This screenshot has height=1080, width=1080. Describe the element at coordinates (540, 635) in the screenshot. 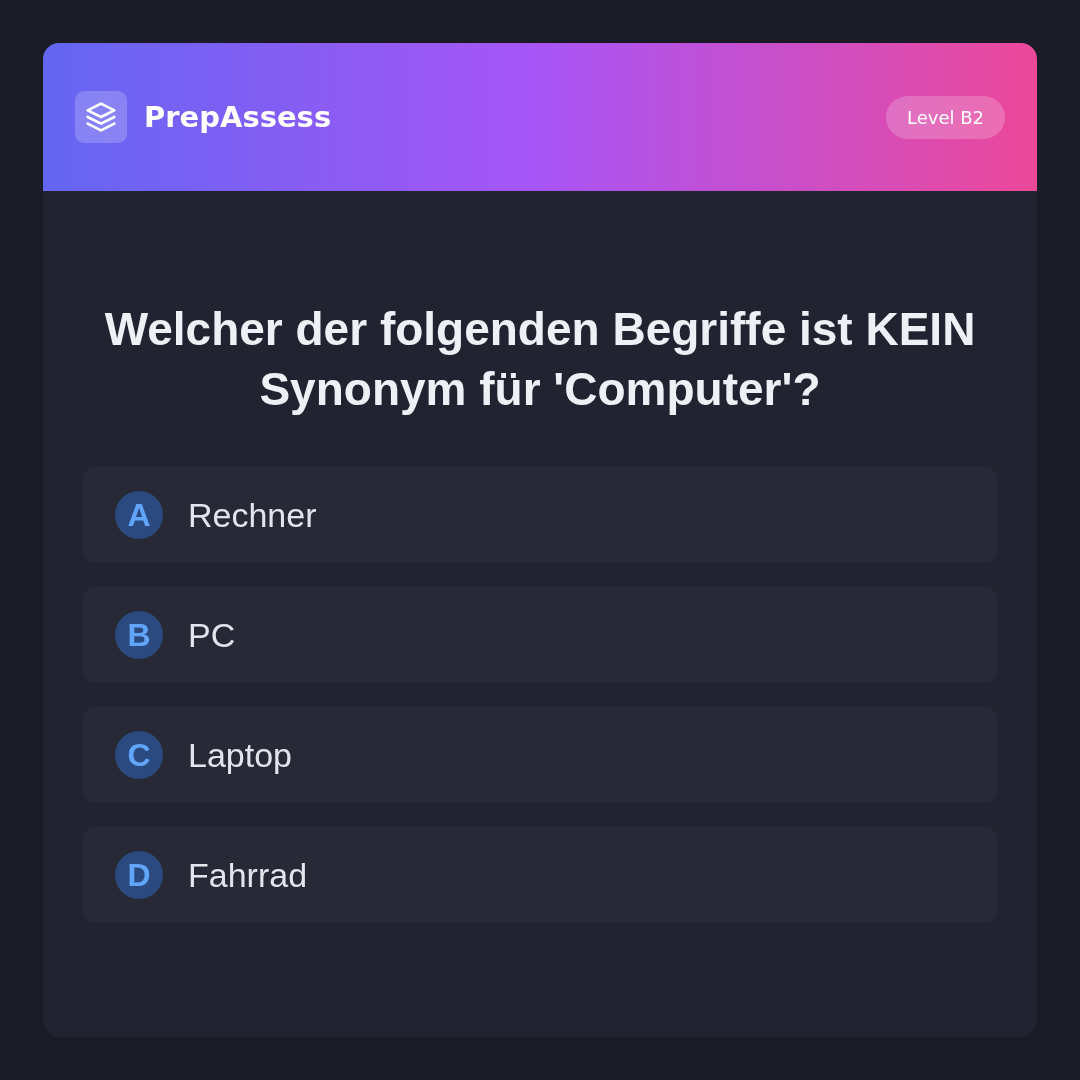

I see `answer-option: B PC` at that location.